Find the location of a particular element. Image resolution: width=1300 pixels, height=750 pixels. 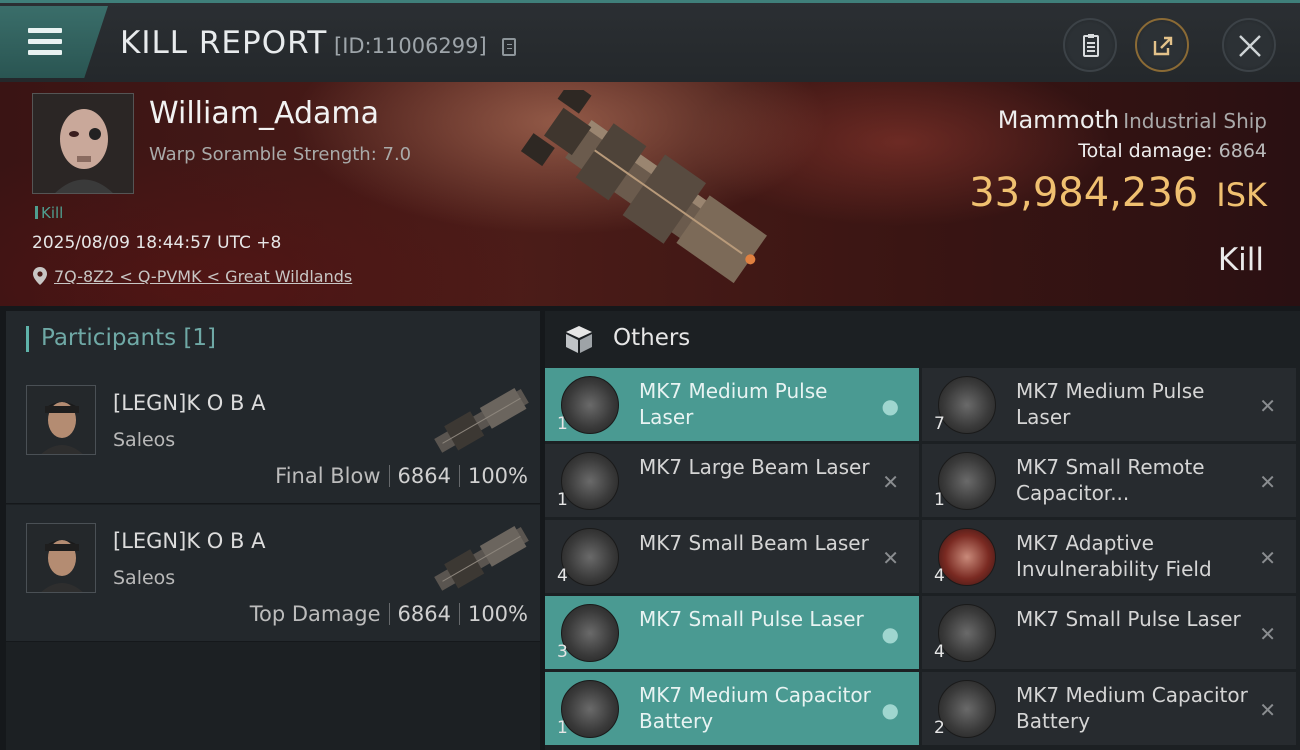

participant-role: Top Damage is located at coordinates (315, 614).